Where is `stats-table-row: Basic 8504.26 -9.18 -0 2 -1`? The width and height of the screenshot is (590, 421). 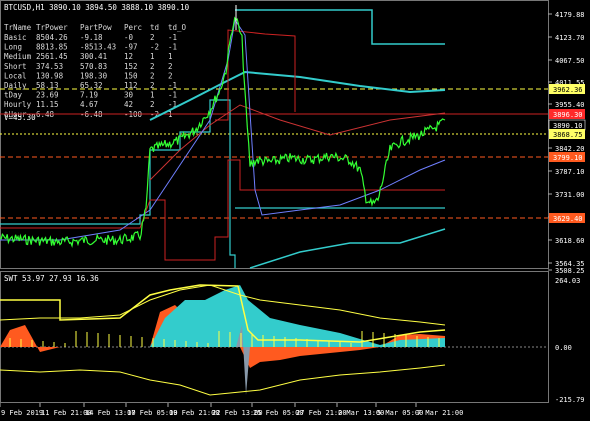 stats-table-row: Basic 8504.26 -9.18 -0 2 -1 is located at coordinates (90, 37).